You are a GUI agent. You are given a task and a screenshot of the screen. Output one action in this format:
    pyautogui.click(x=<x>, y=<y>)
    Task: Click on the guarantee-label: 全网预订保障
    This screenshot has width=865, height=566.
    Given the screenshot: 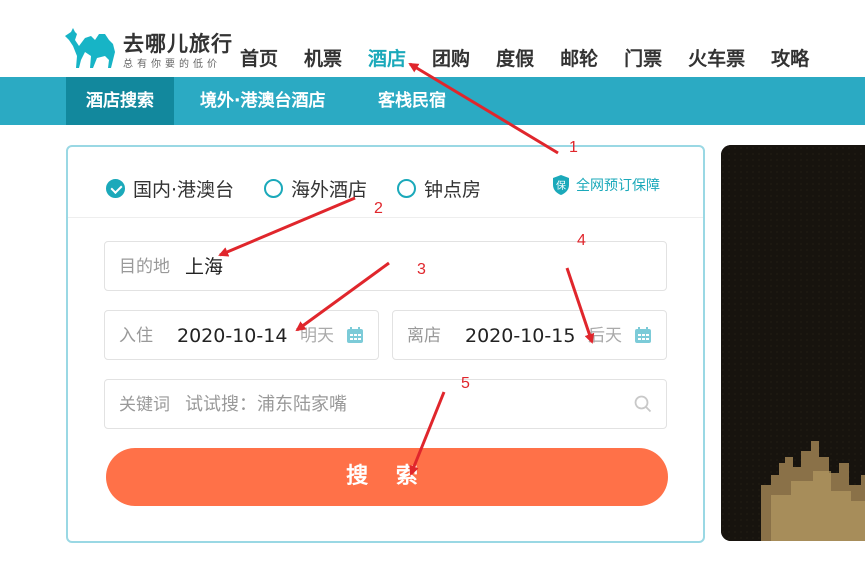 What is the action you would take?
    pyautogui.click(x=618, y=186)
    